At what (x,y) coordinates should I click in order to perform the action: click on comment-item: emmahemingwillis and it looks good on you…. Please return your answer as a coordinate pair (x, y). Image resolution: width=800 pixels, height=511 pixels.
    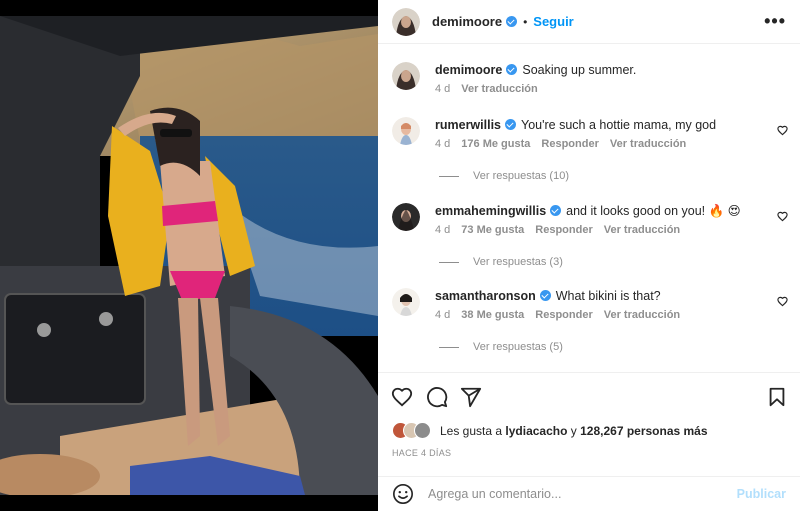
    Looking at the image, I should click on (590, 223).